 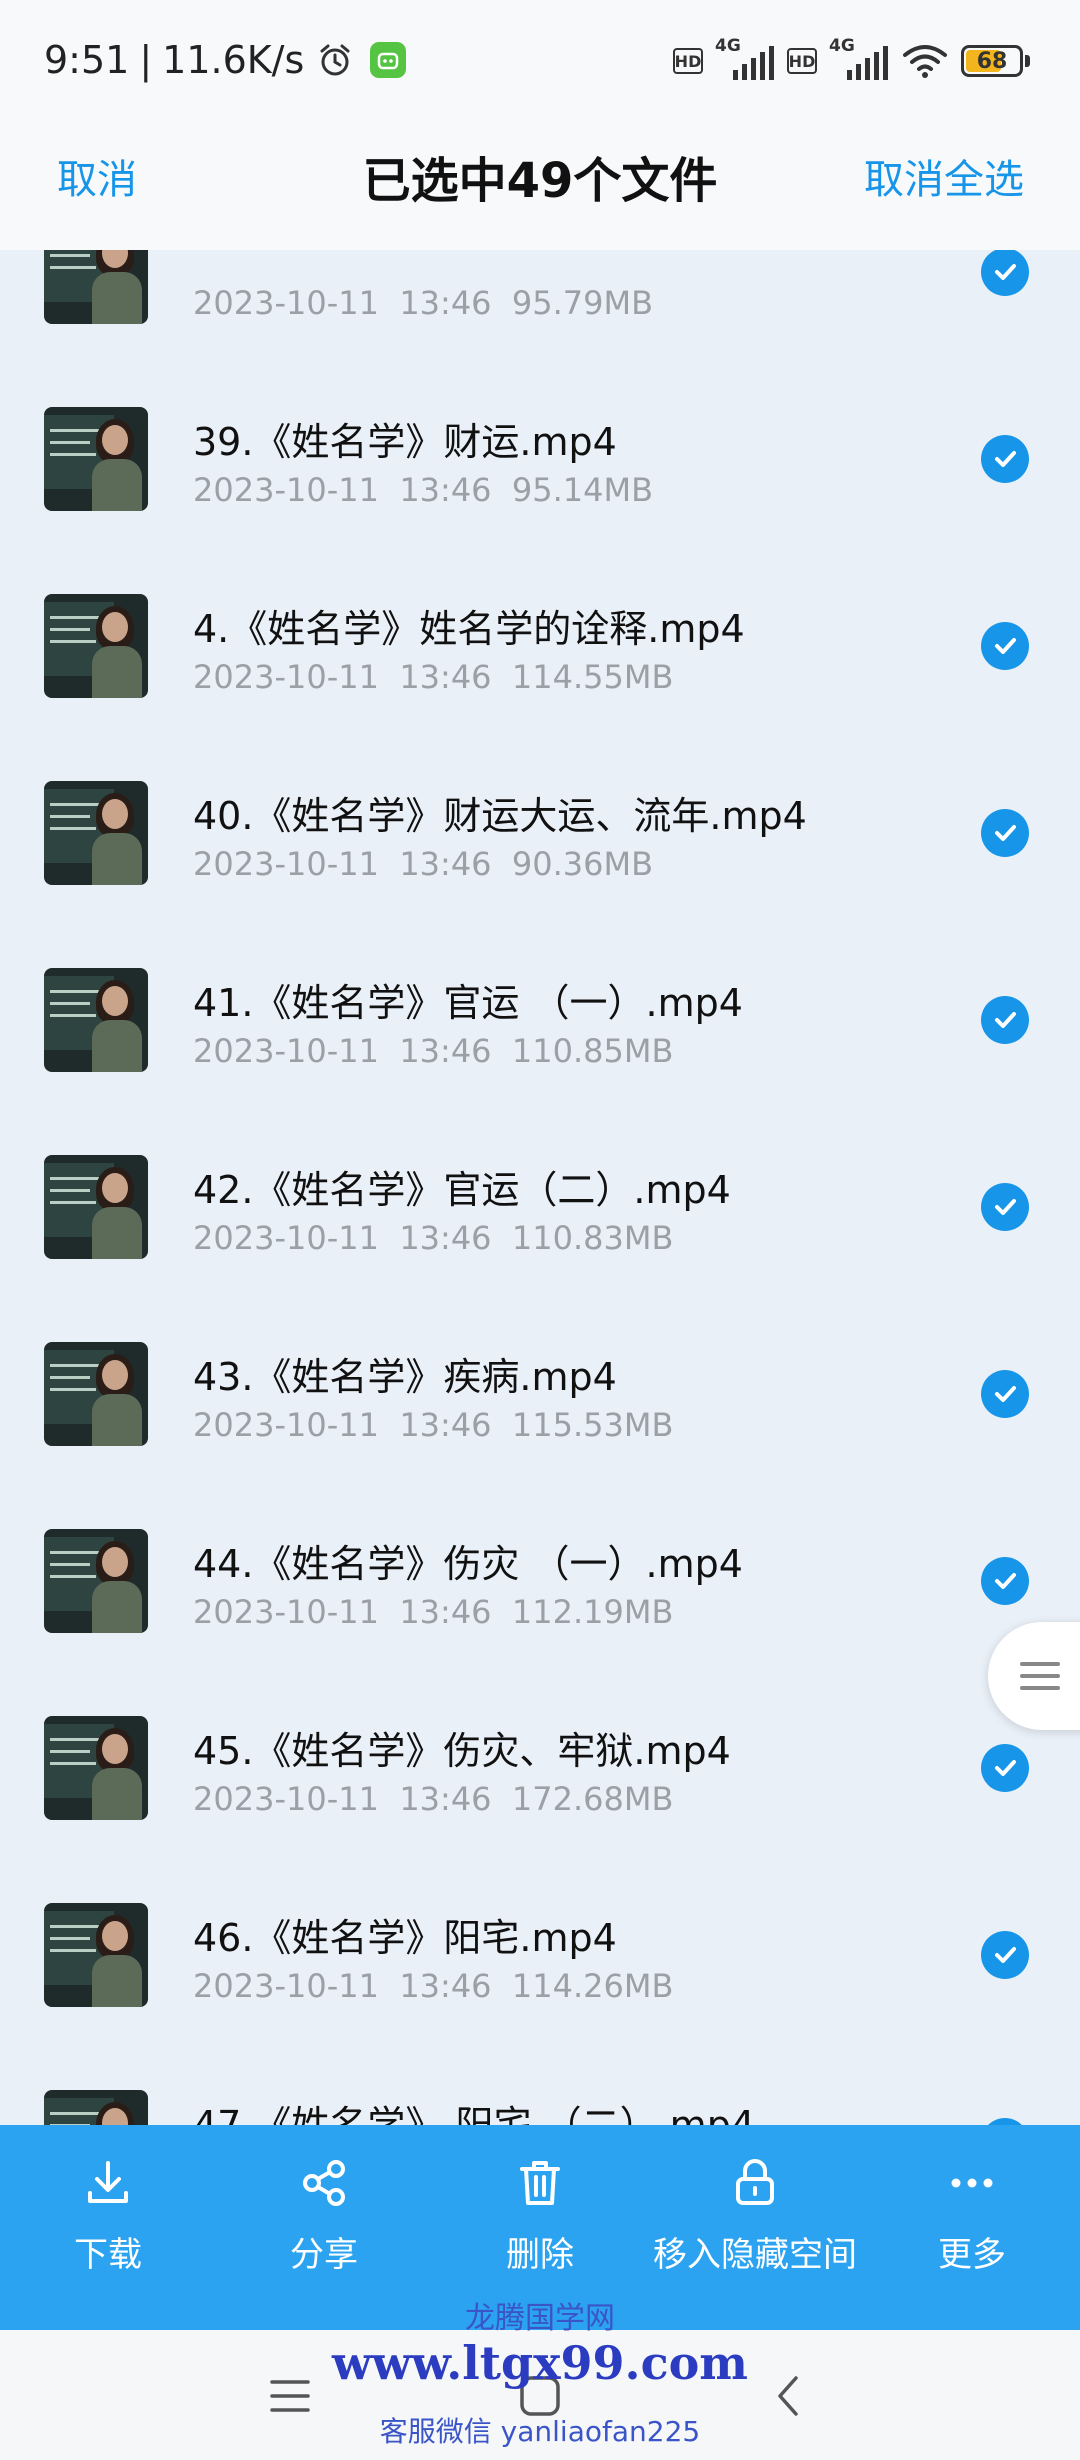 I want to click on file-row: 43.《姓名学》疾病.mp4 2023-10-11 13:46 115.53MB, so click(x=540, y=1347).